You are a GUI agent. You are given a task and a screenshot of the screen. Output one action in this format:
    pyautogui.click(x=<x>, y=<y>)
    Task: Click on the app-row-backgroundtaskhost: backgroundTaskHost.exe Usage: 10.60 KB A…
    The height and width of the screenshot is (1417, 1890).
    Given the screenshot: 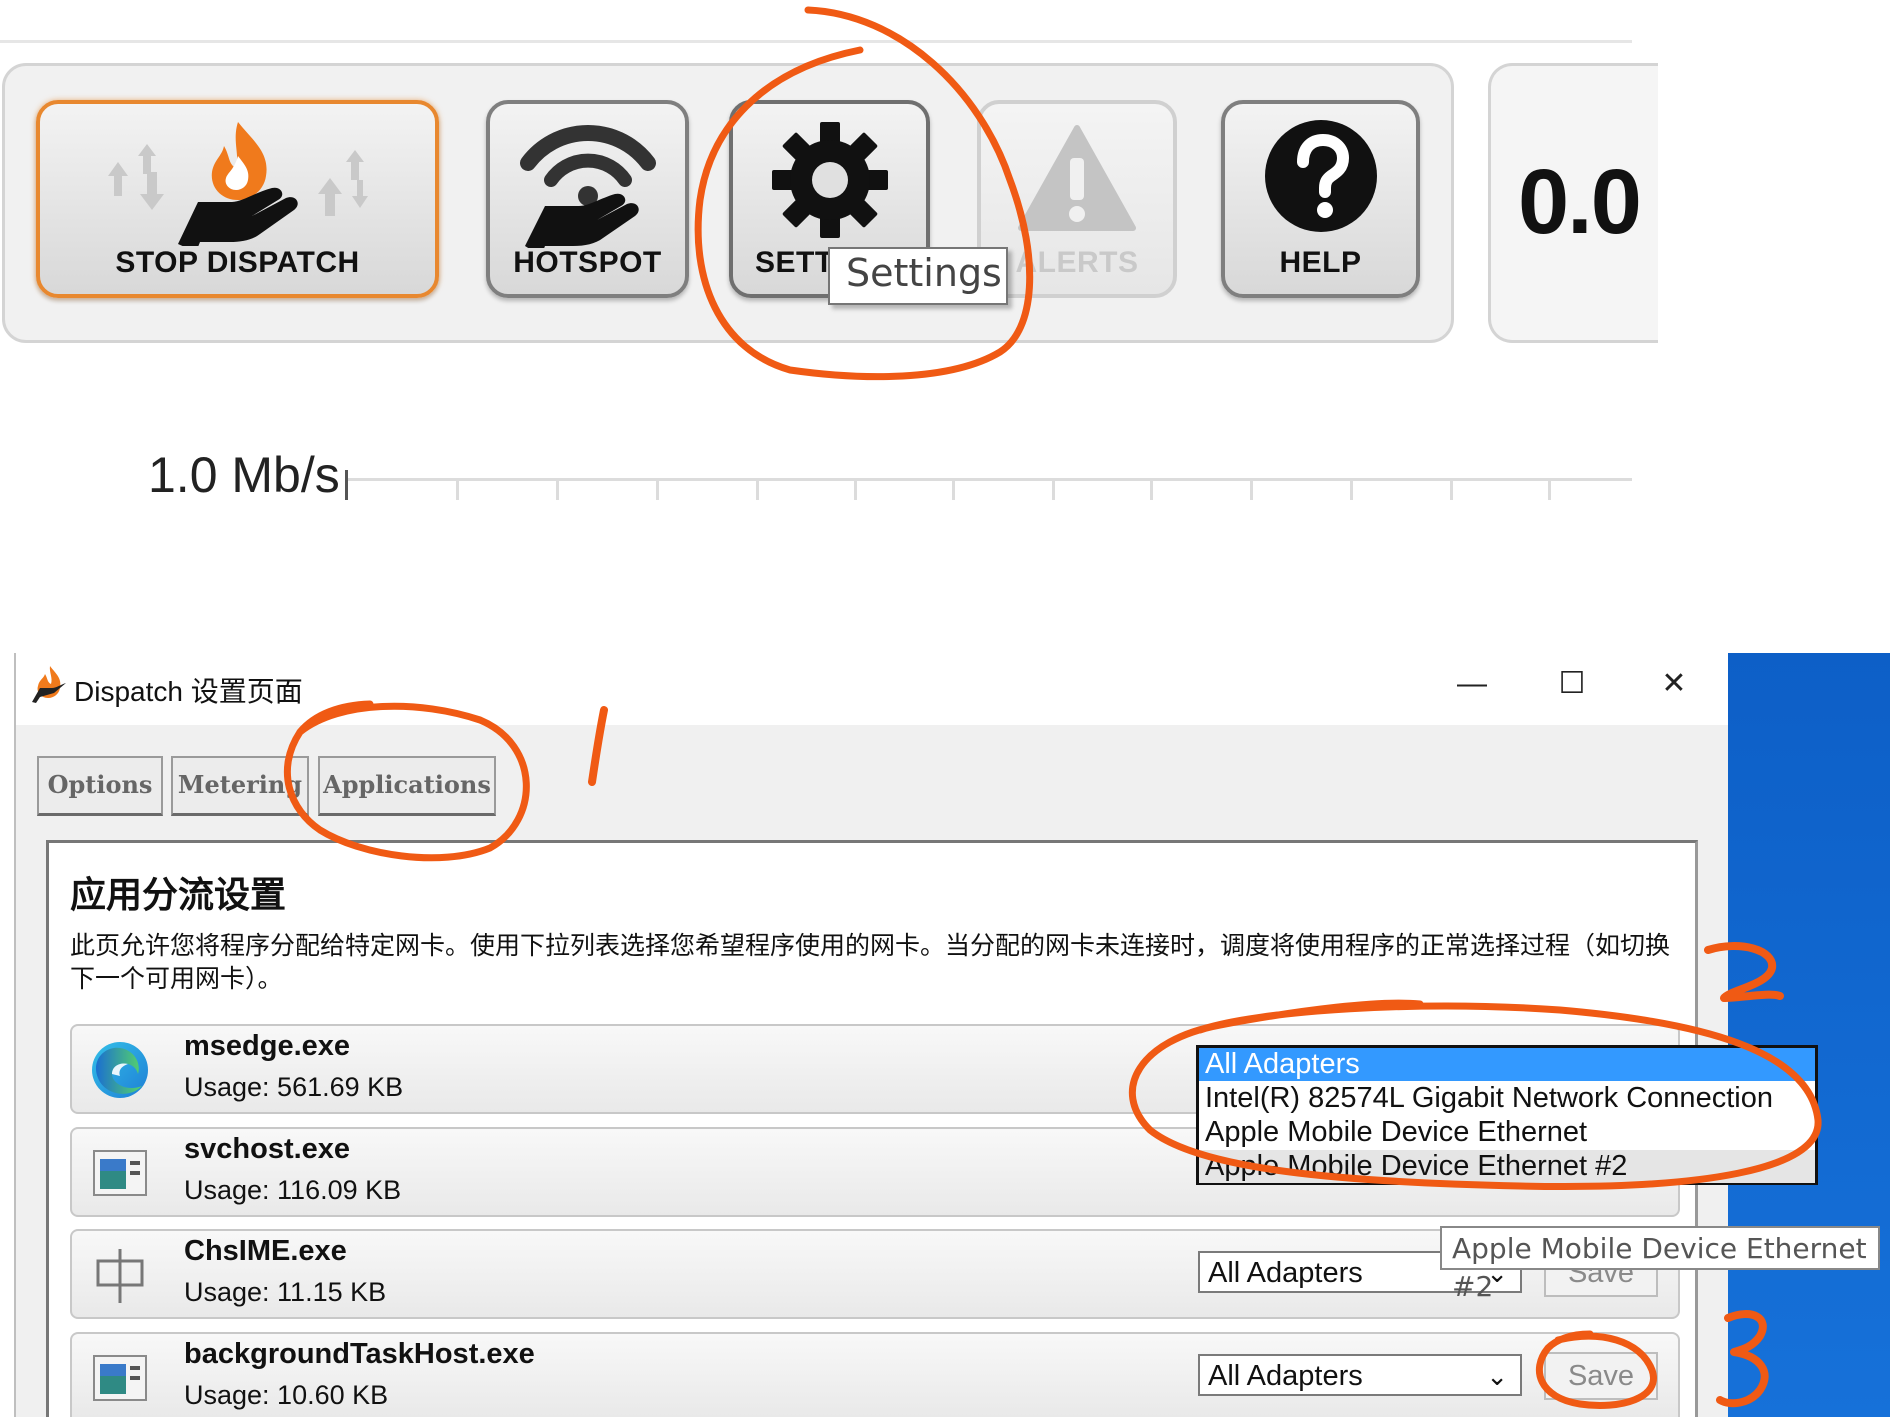 What is the action you would take?
    pyautogui.click(x=875, y=1374)
    